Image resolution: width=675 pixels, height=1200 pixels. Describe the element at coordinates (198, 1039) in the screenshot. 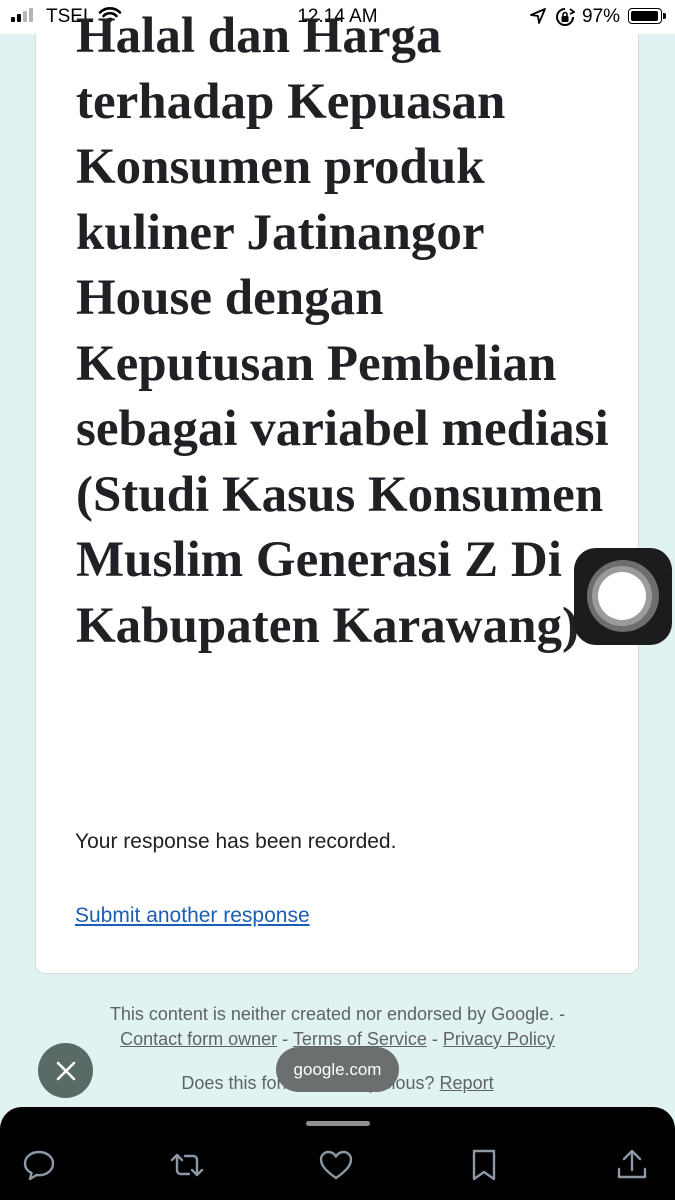

I see `contact-form-owner-link: Contact form owner` at that location.